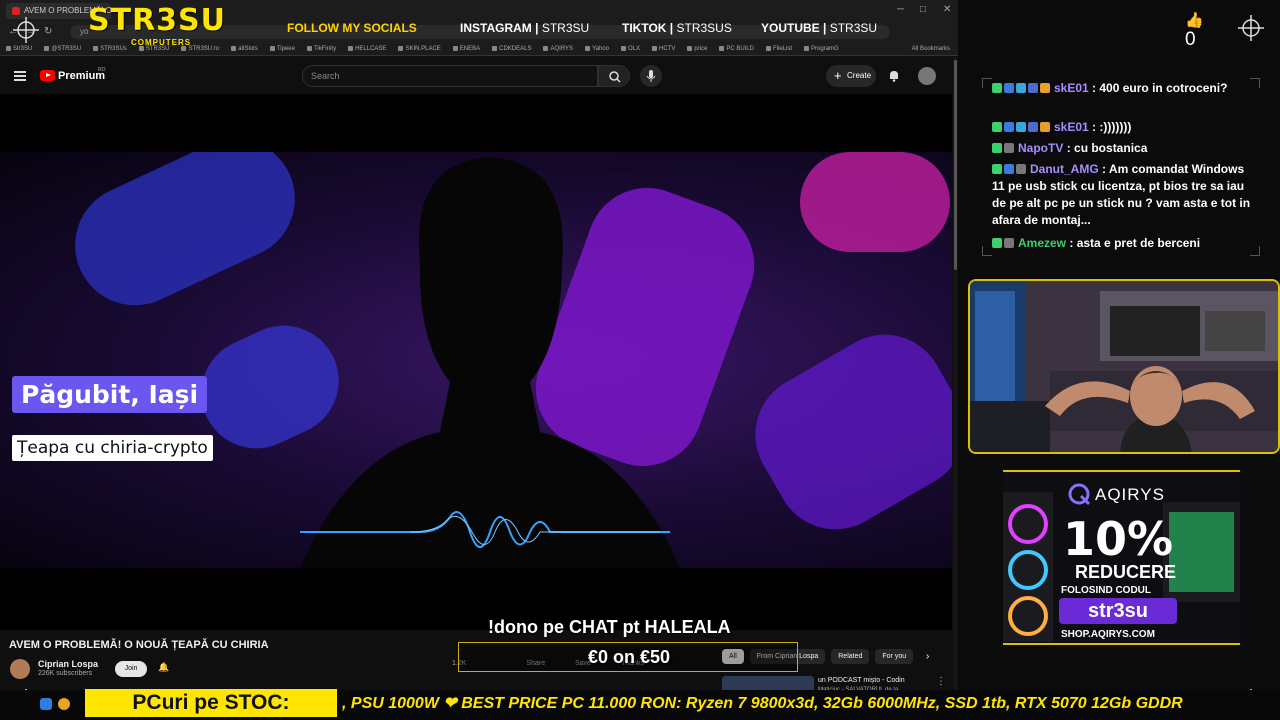 The width and height of the screenshot is (1280, 720). What do you see at coordinates (20, 669) in the screenshot?
I see `channel-avatar` at bounding box center [20, 669].